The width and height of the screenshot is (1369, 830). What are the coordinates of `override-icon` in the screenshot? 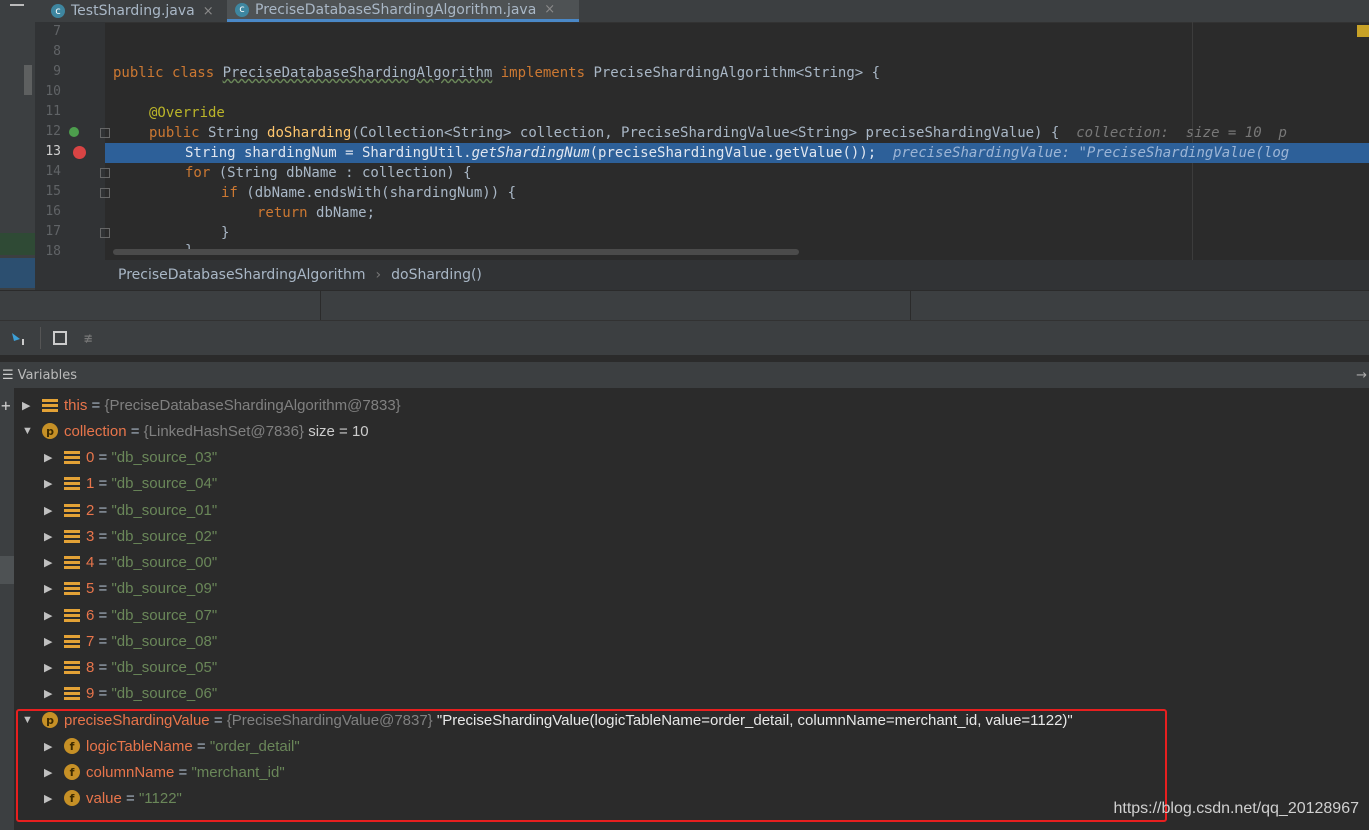 It's located at (74, 132).